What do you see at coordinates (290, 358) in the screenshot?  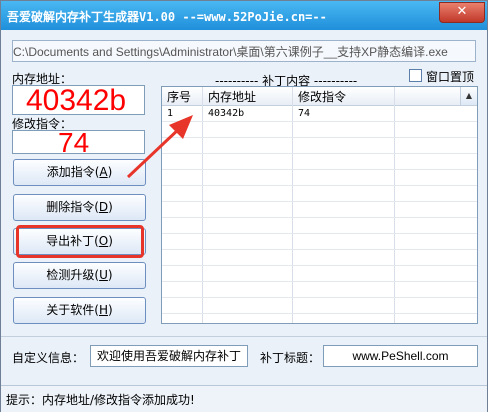 I see `patch-title-label: 补丁标题：` at bounding box center [290, 358].